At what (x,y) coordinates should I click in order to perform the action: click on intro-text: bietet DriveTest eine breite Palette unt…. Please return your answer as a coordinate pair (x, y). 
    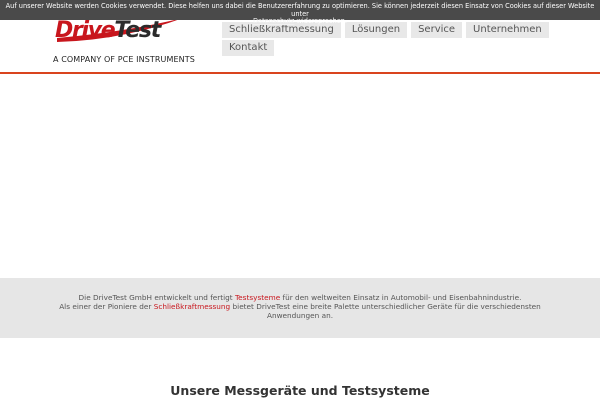
    Looking at the image, I should click on (386, 310).